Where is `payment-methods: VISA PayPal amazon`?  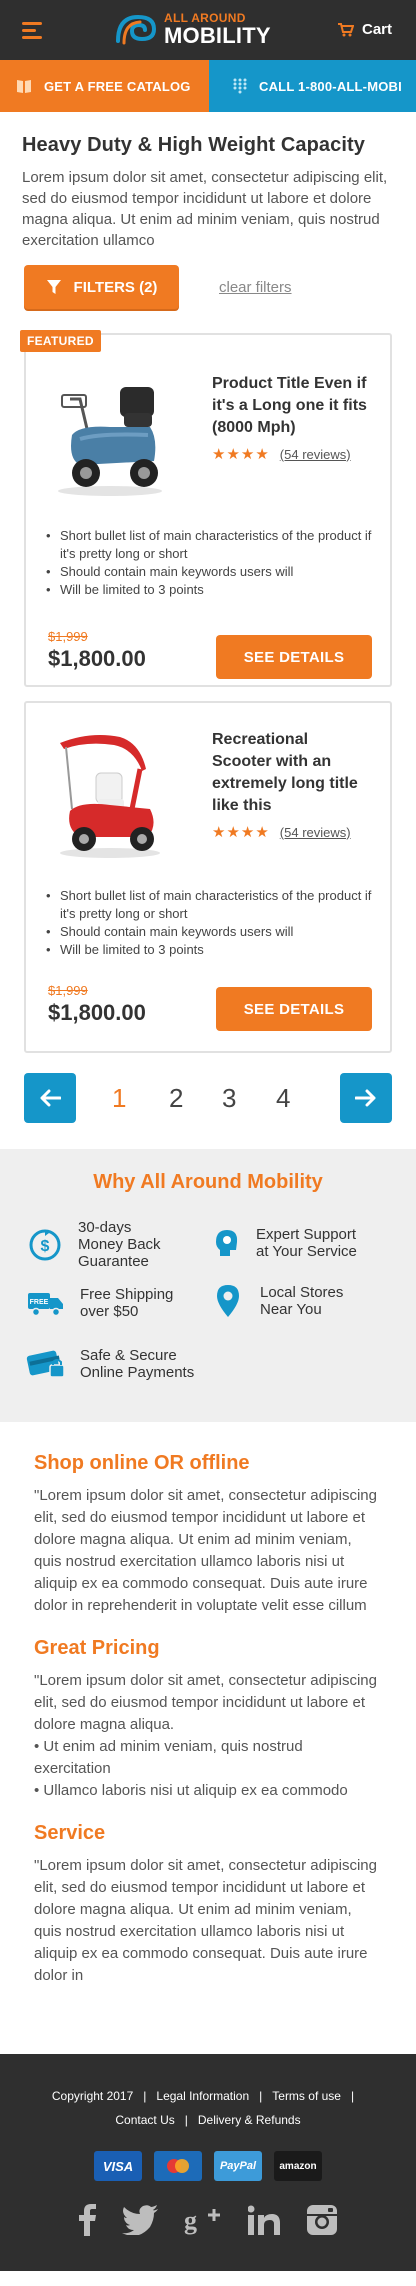
payment-methods: VISA PayPal amazon is located at coordinates (208, 2166).